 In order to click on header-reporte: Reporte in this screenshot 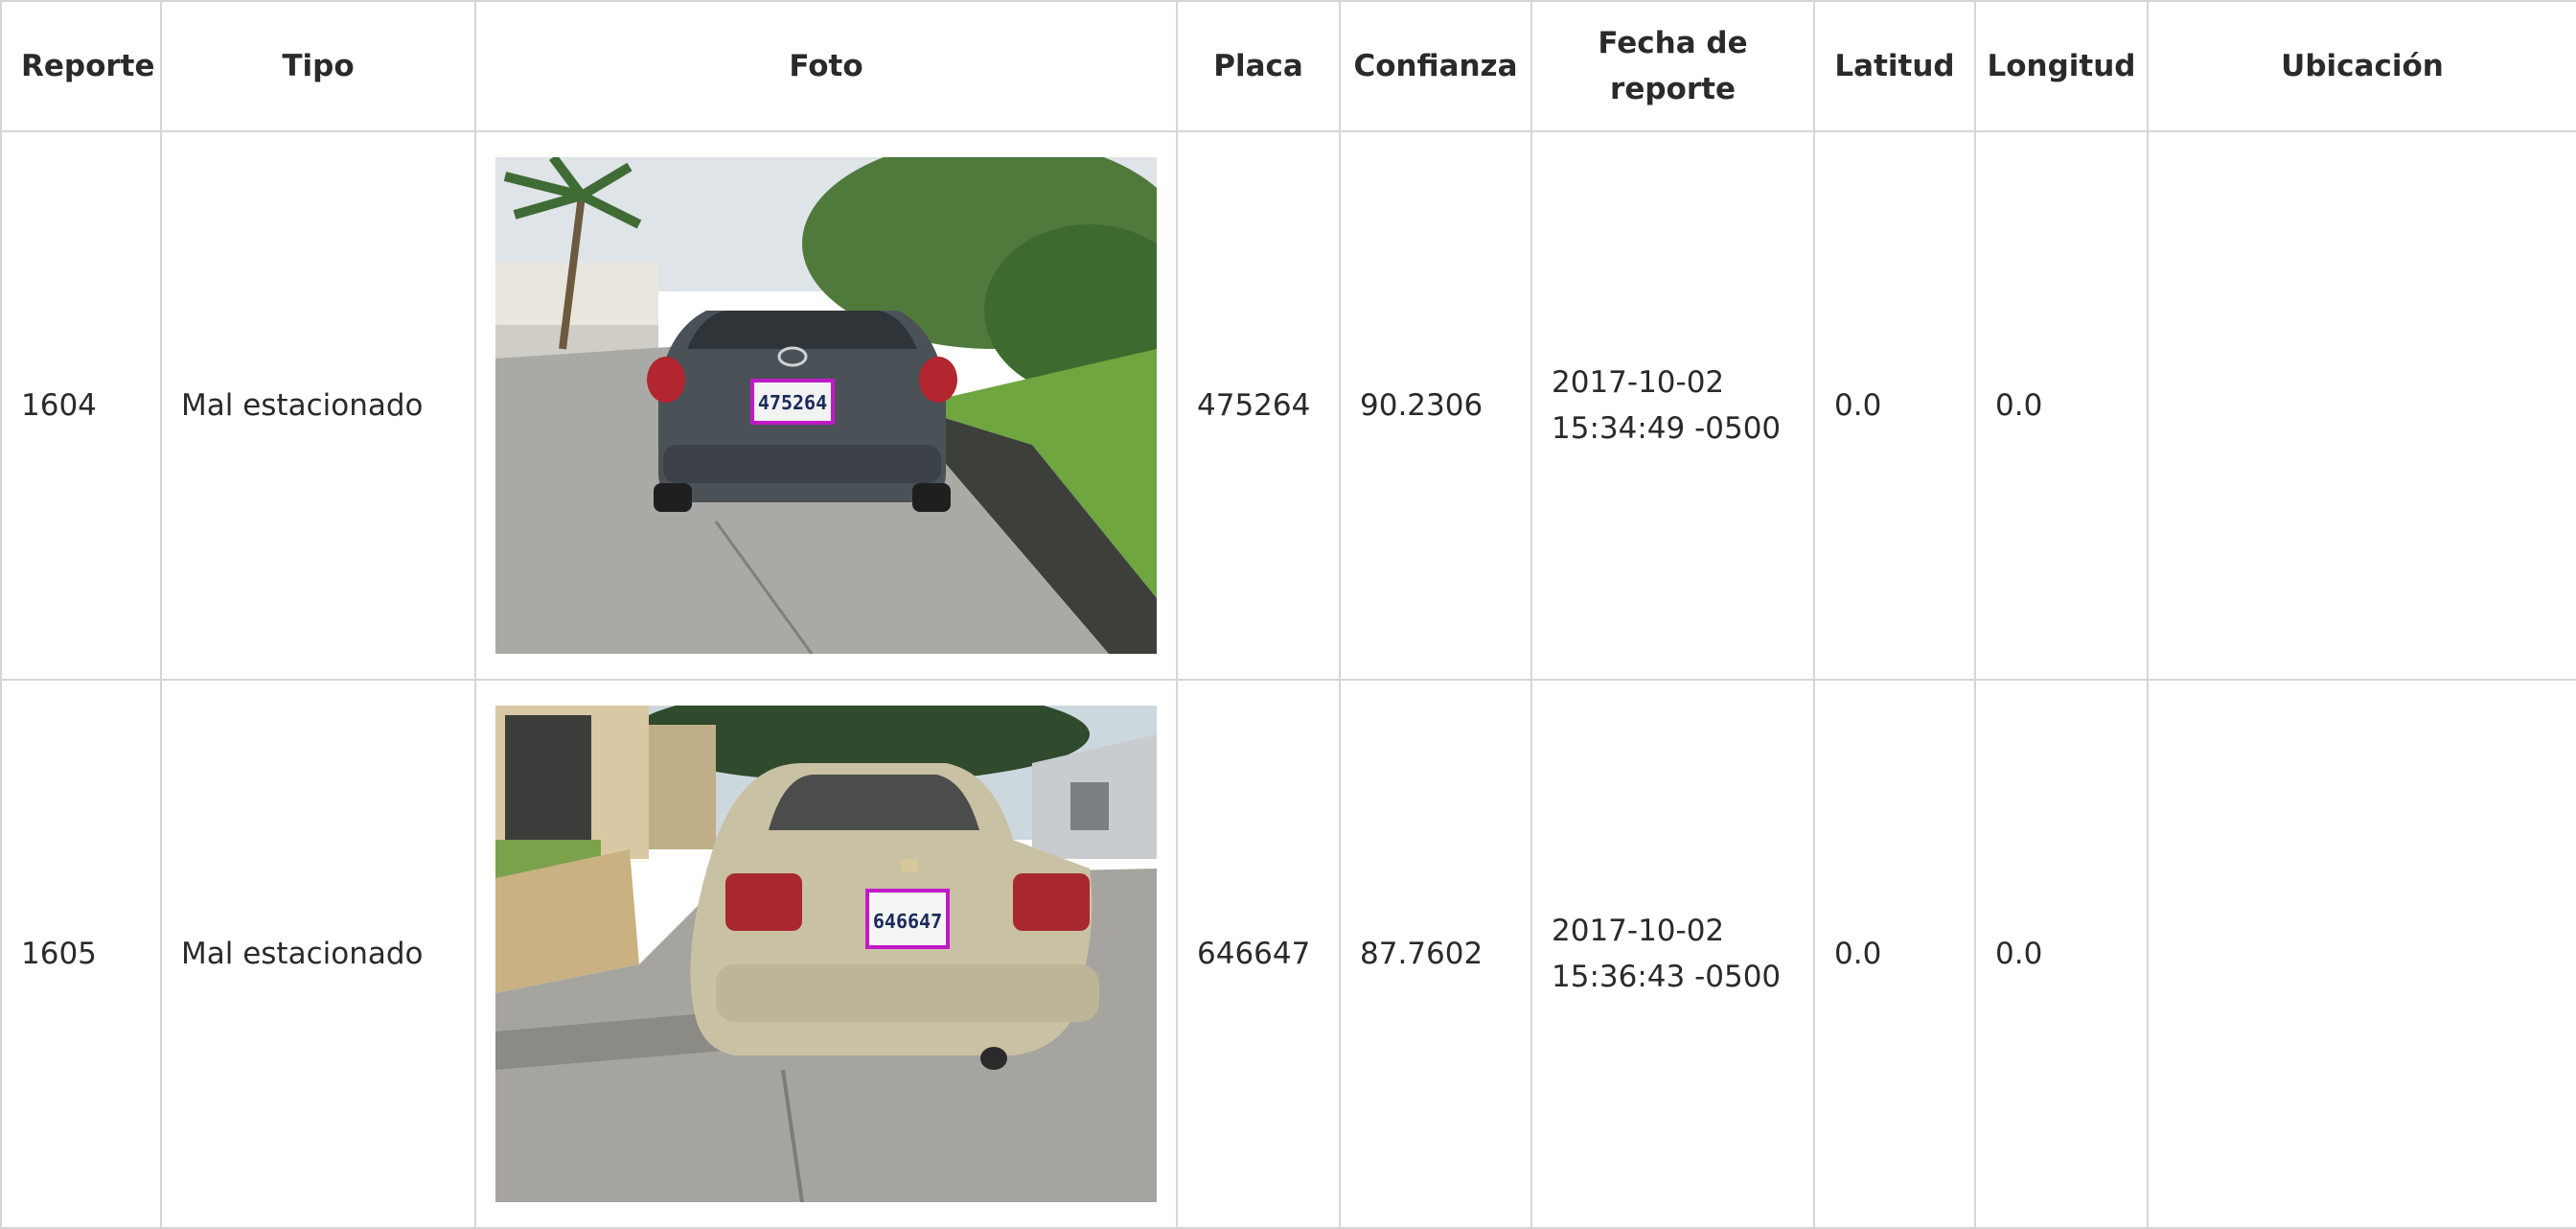, I will do `click(81, 66)`.